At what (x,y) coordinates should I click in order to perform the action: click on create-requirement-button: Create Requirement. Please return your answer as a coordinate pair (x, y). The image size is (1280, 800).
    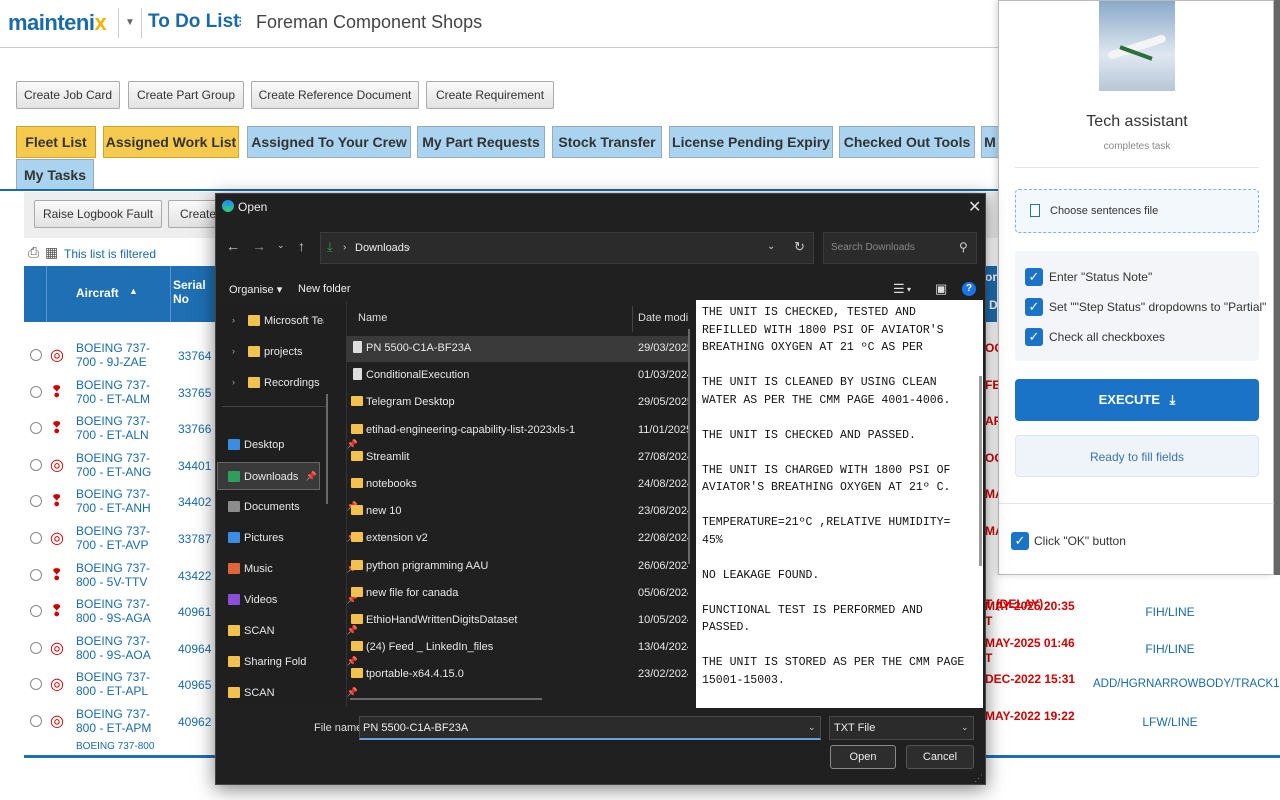
    Looking at the image, I should click on (490, 95).